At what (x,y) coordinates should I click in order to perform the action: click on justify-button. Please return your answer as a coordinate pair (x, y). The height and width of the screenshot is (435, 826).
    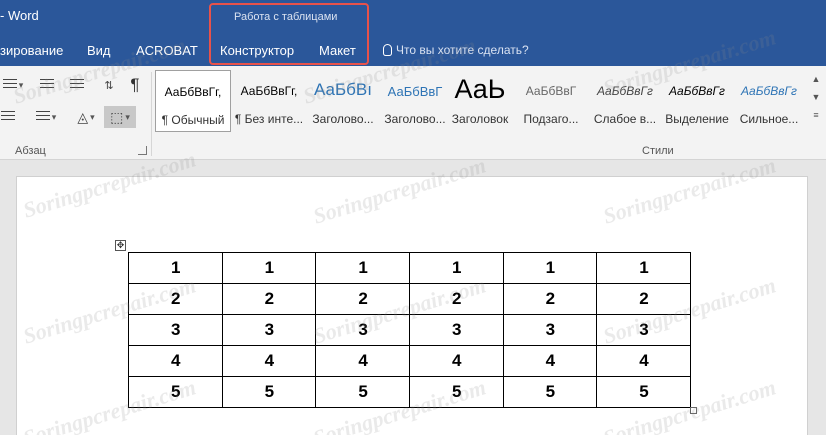
    Looking at the image, I should click on (8, 117).